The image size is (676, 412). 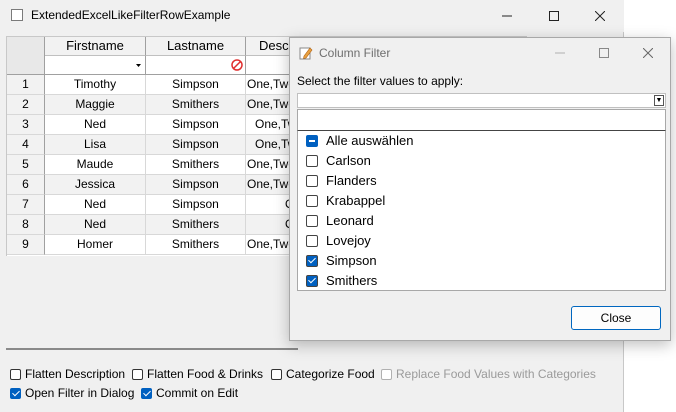 What do you see at coordinates (131, 15) in the screenshot?
I see `window-title: ExtendedExcelLikeFilterRowExample` at bounding box center [131, 15].